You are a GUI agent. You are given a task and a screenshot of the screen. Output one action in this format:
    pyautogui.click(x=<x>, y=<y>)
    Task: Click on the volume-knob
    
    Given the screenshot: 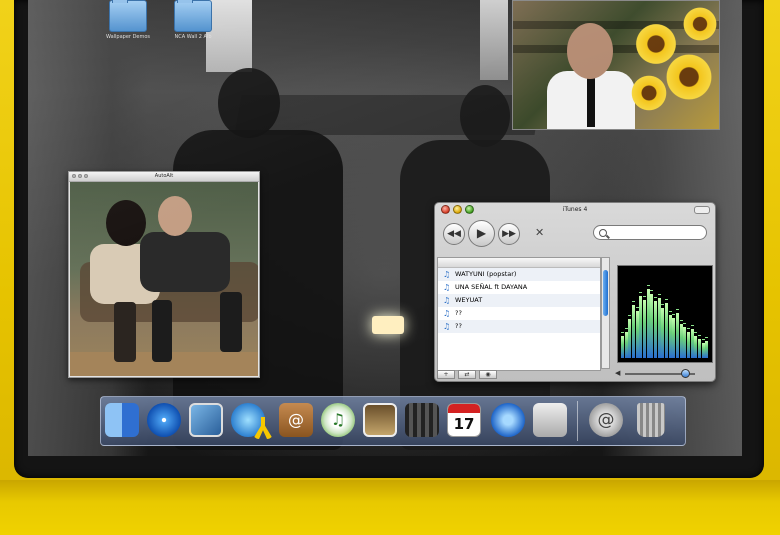 What is the action you would take?
    pyautogui.click(x=685, y=373)
    